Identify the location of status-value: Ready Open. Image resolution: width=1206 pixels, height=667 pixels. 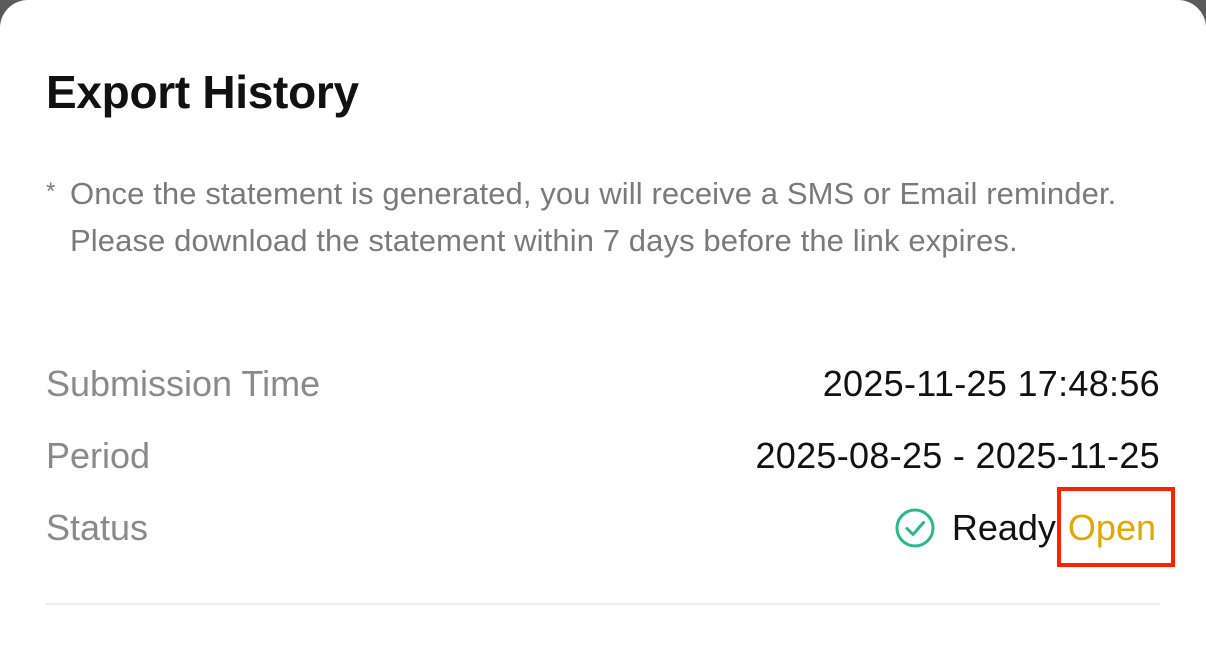
(1034, 527).